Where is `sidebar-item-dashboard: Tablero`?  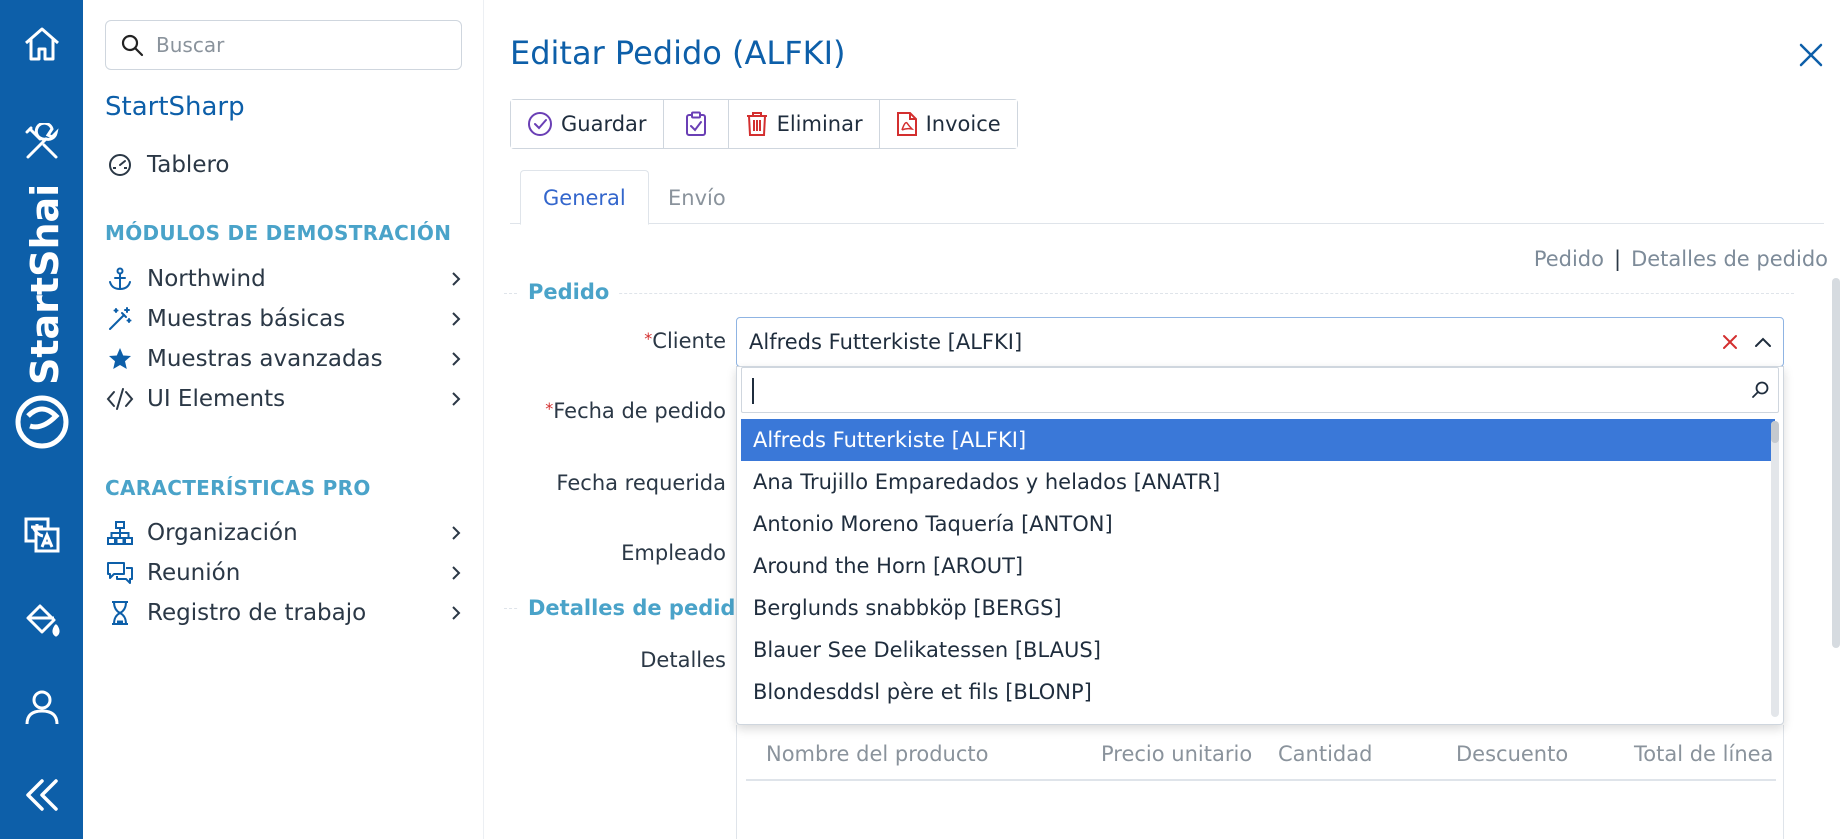
sidebar-item-dashboard: Tablero is located at coordinates (285, 165).